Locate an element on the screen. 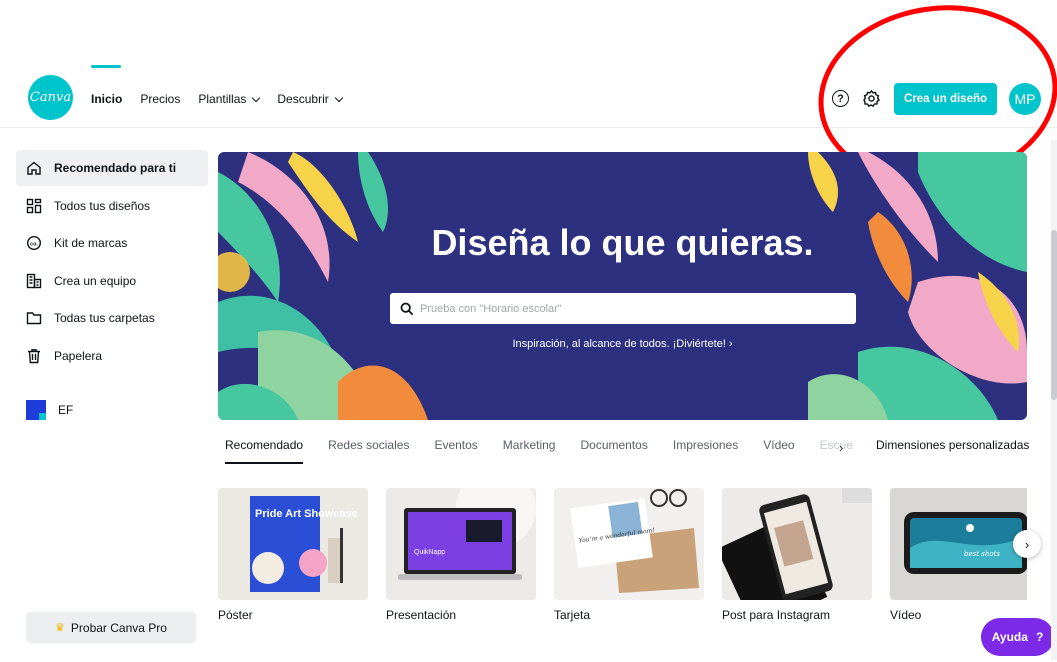  nav-precios-label: Precios is located at coordinates (160, 99).